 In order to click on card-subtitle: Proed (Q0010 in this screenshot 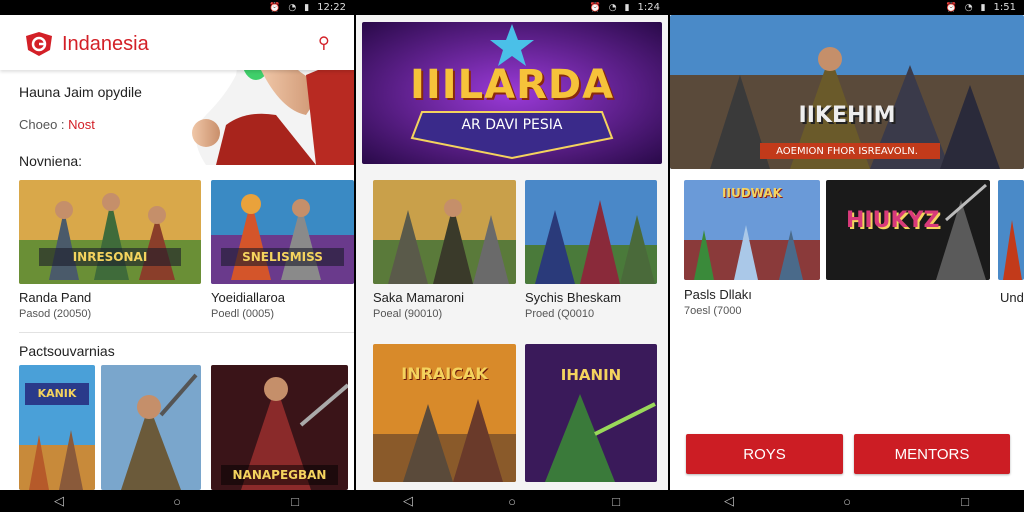, I will do `click(560, 314)`.